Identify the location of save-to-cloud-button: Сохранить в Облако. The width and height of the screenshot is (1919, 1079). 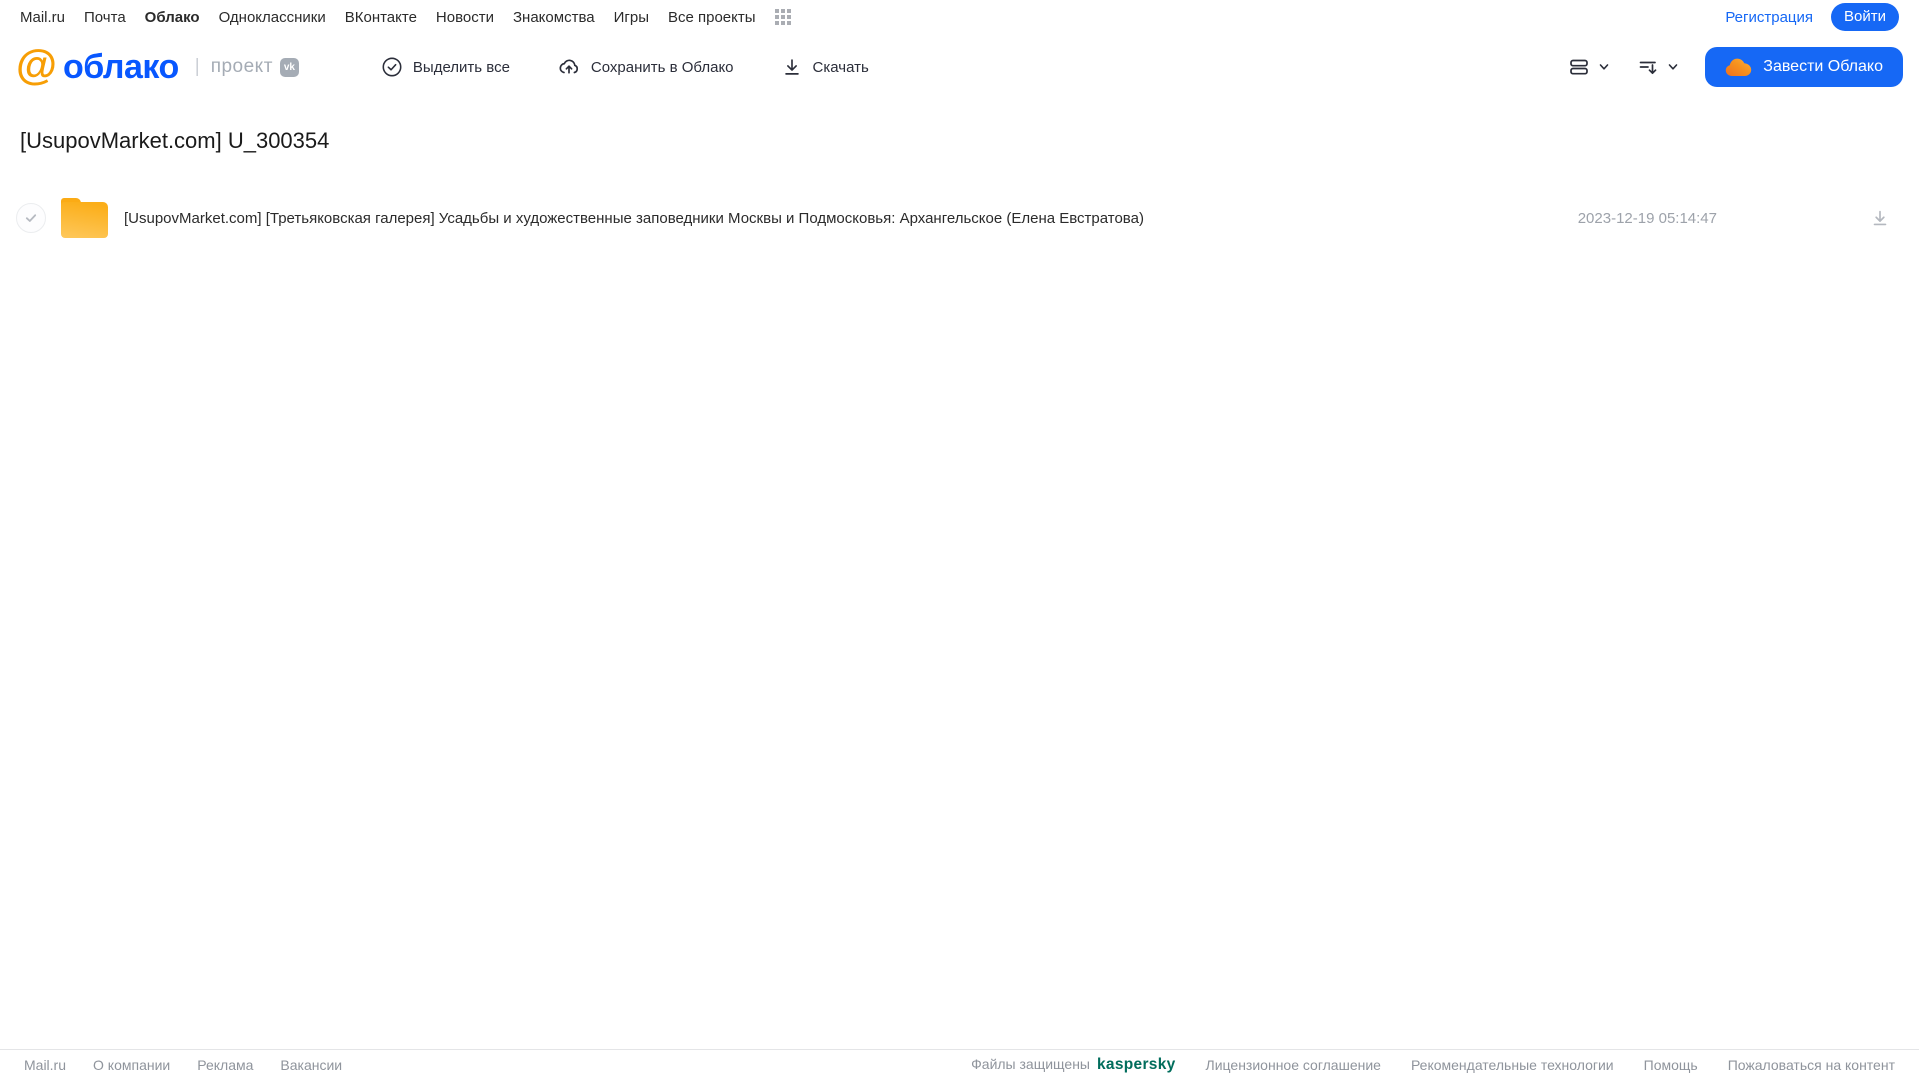
(645, 67).